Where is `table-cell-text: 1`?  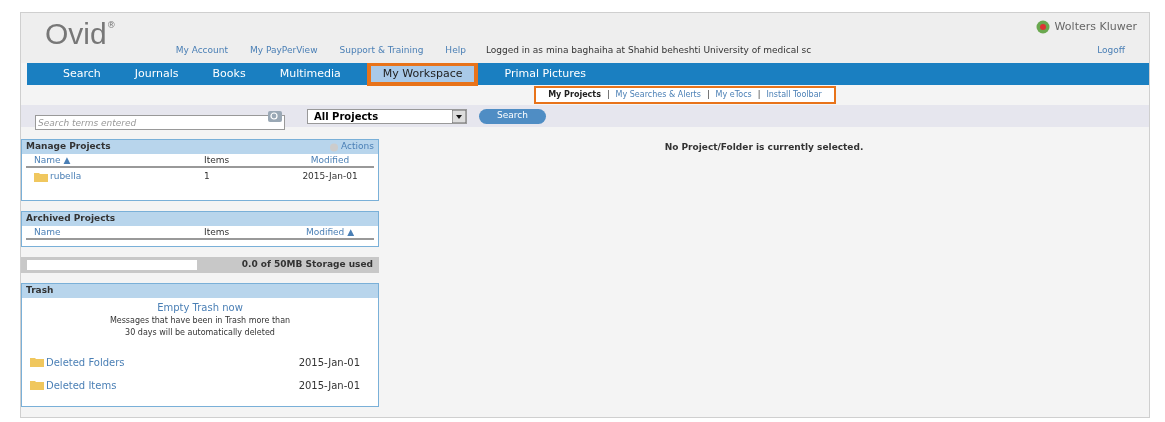 table-cell-text: 1 is located at coordinates (207, 177).